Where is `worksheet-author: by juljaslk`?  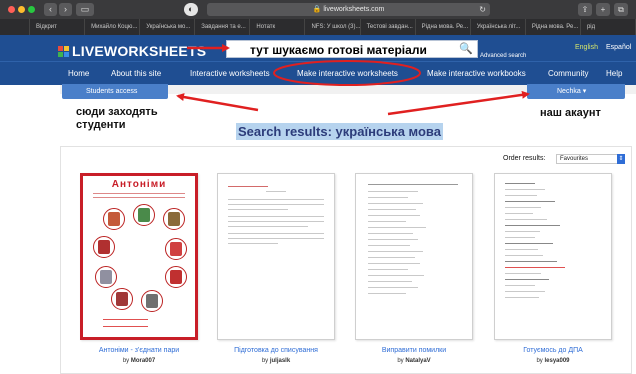
worksheet-author: by juljaslk is located at coordinates (276, 361).